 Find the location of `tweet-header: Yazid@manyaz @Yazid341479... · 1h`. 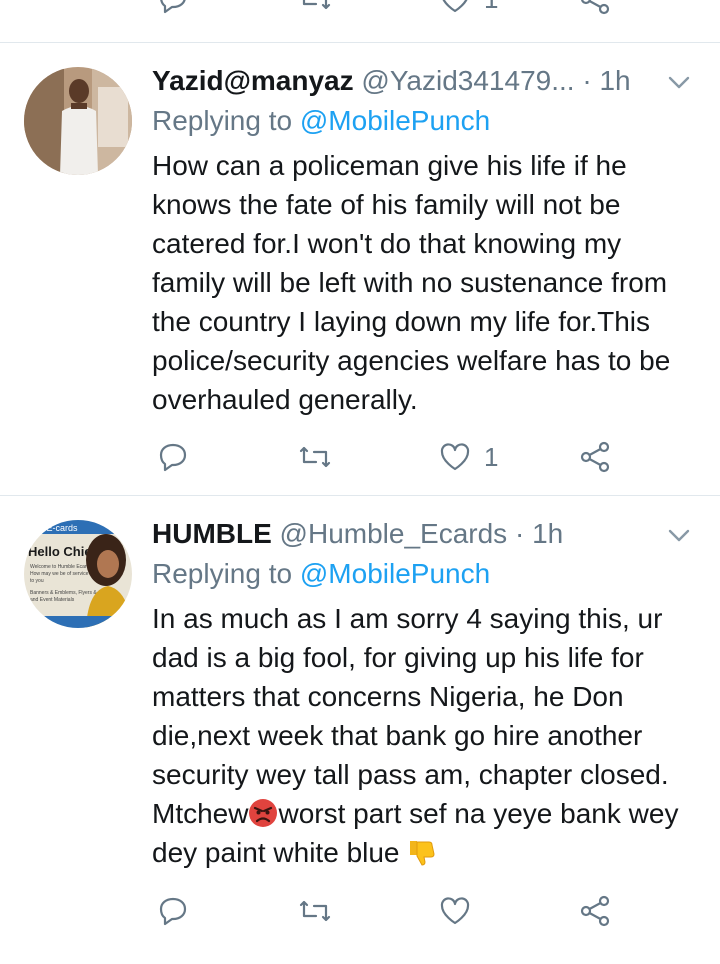

tweet-header: Yazid@manyaz @Yazid341479... · 1h is located at coordinates (406, 81).